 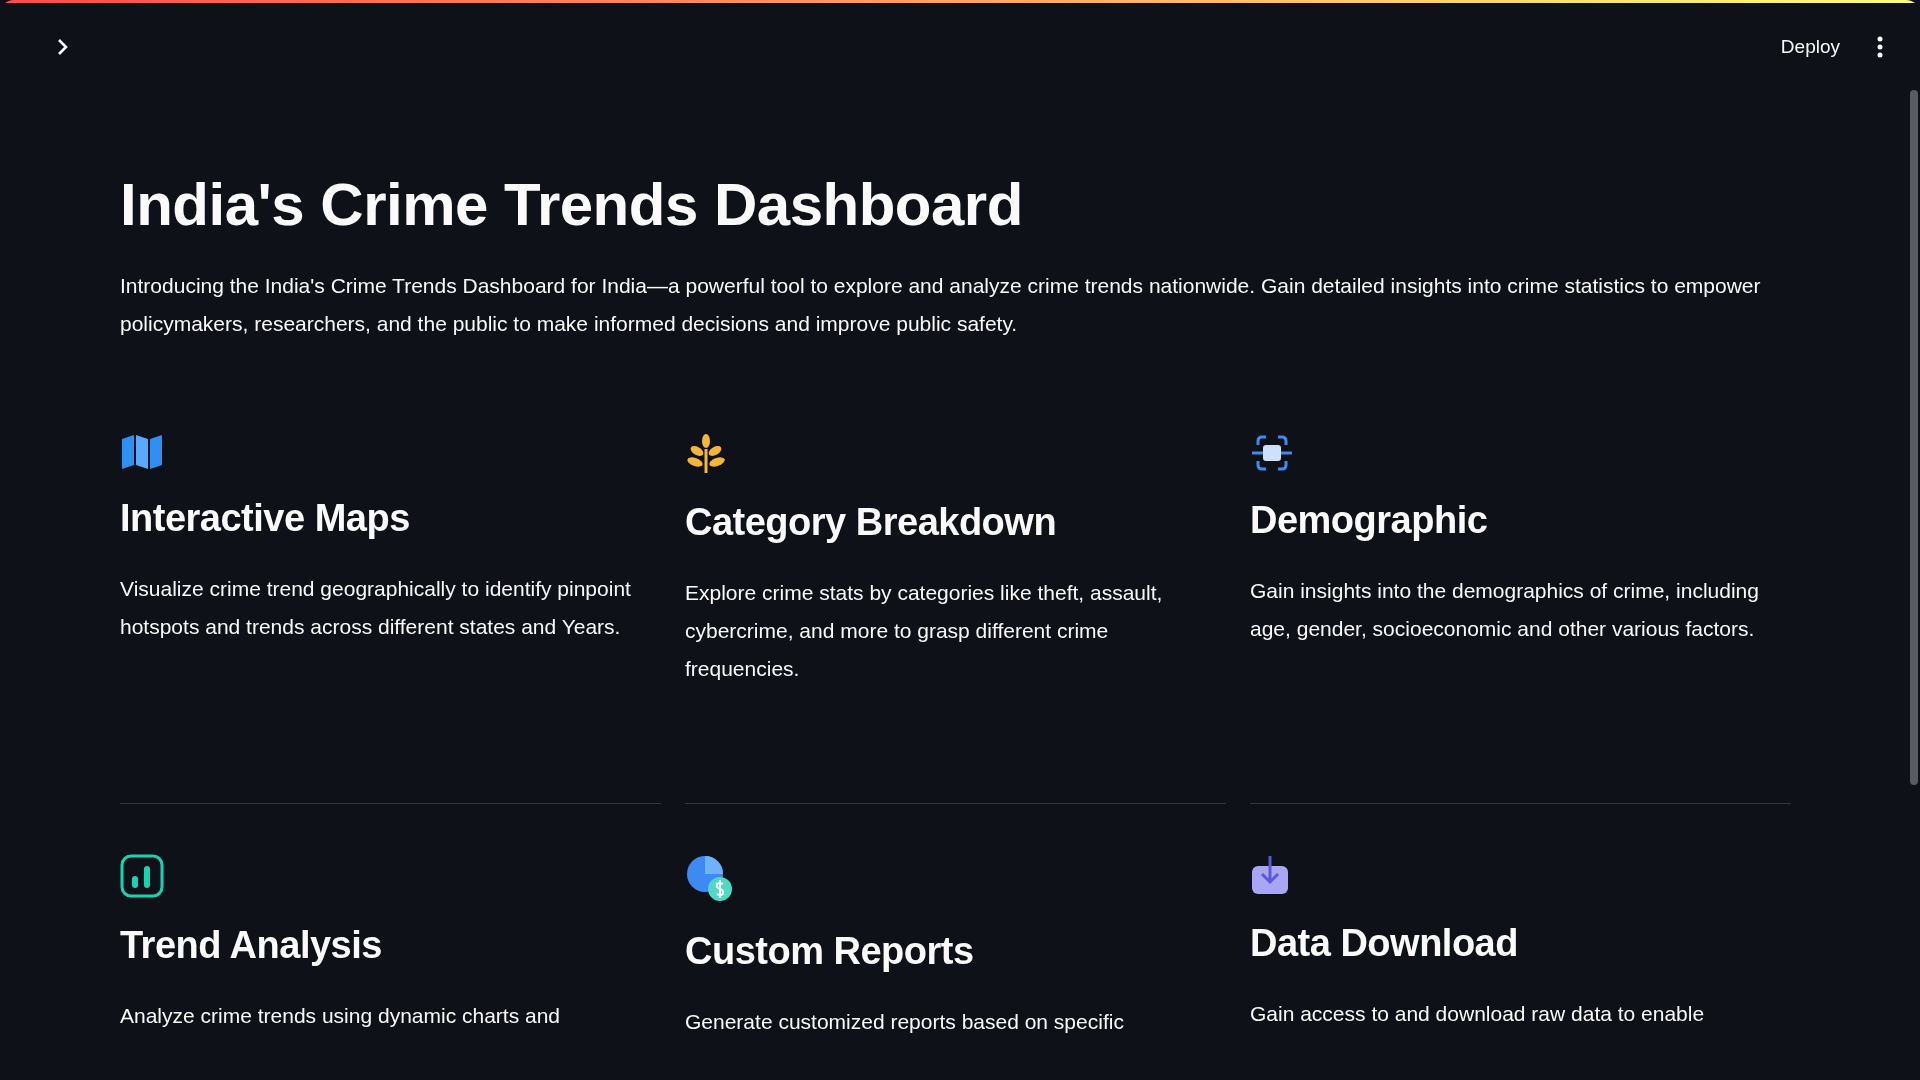 I want to click on sprout-icon, so click(x=706, y=454).